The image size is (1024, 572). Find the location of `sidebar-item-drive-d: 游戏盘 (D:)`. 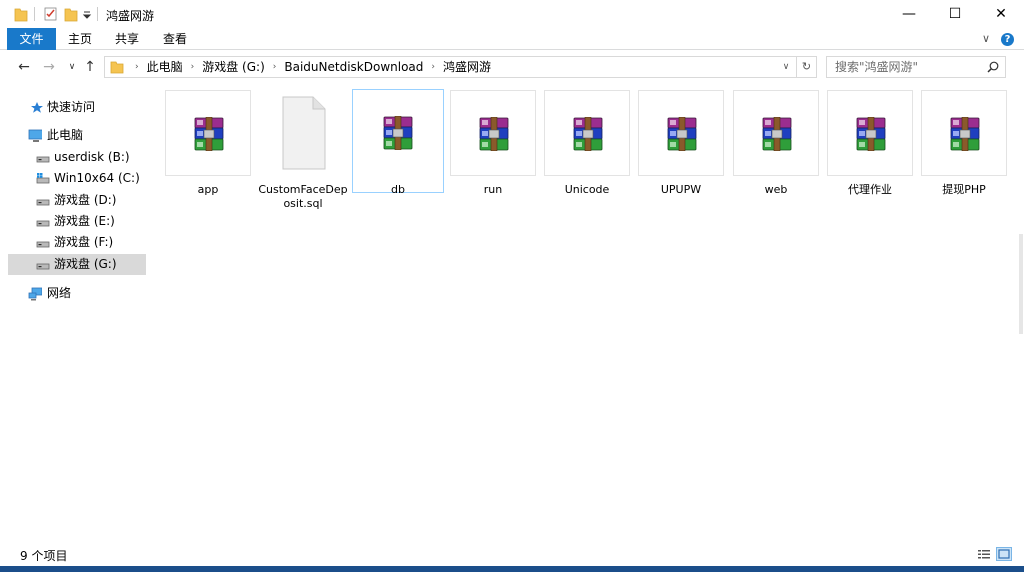

sidebar-item-drive-d: 游戏盘 (D:) is located at coordinates (73, 200).